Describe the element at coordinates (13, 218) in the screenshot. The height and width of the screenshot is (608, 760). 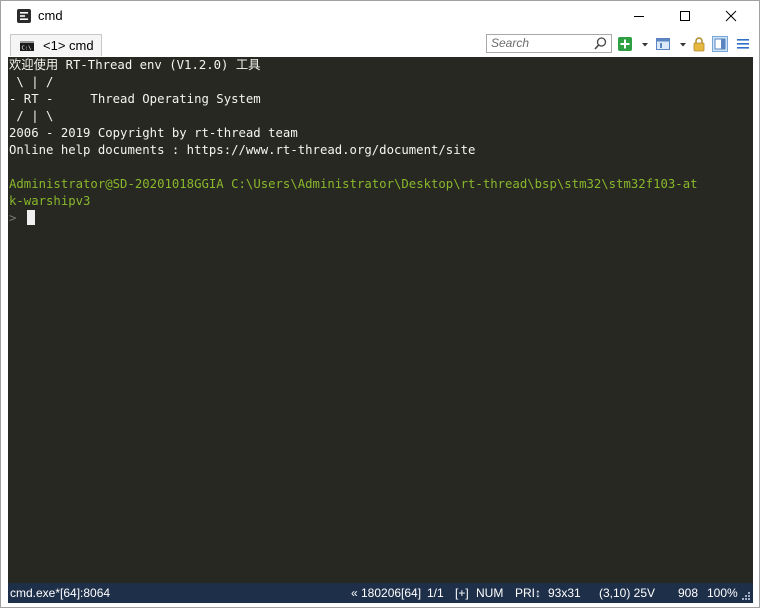
I see `prompt-symbol: >` at that location.